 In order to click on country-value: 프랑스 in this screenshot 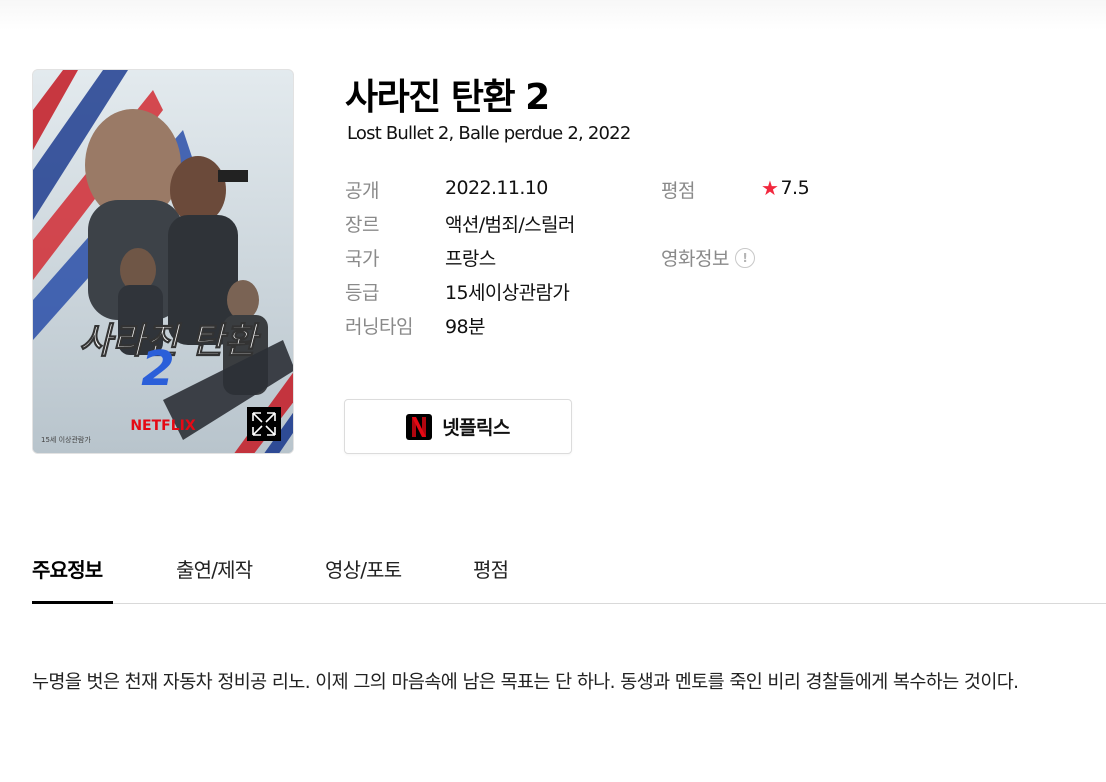, I will do `click(470, 259)`.